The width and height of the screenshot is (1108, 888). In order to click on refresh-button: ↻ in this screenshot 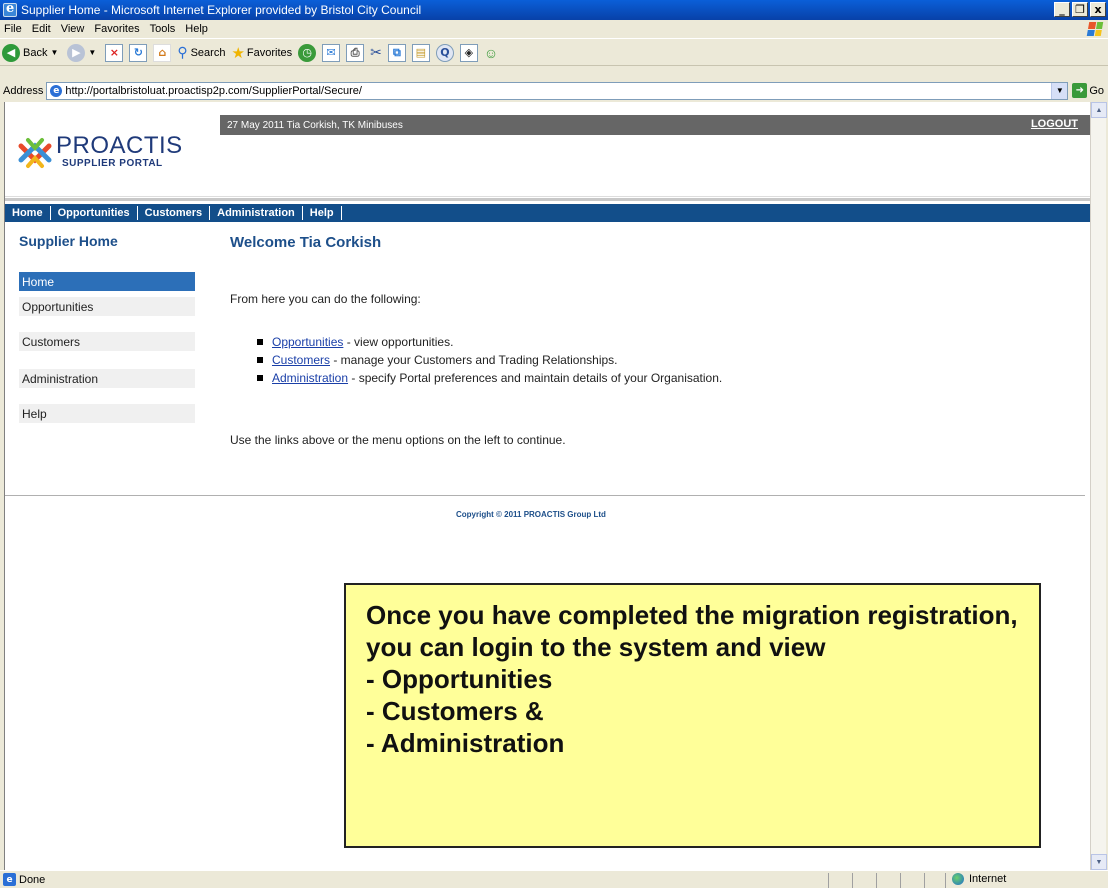, I will do `click(138, 52)`.